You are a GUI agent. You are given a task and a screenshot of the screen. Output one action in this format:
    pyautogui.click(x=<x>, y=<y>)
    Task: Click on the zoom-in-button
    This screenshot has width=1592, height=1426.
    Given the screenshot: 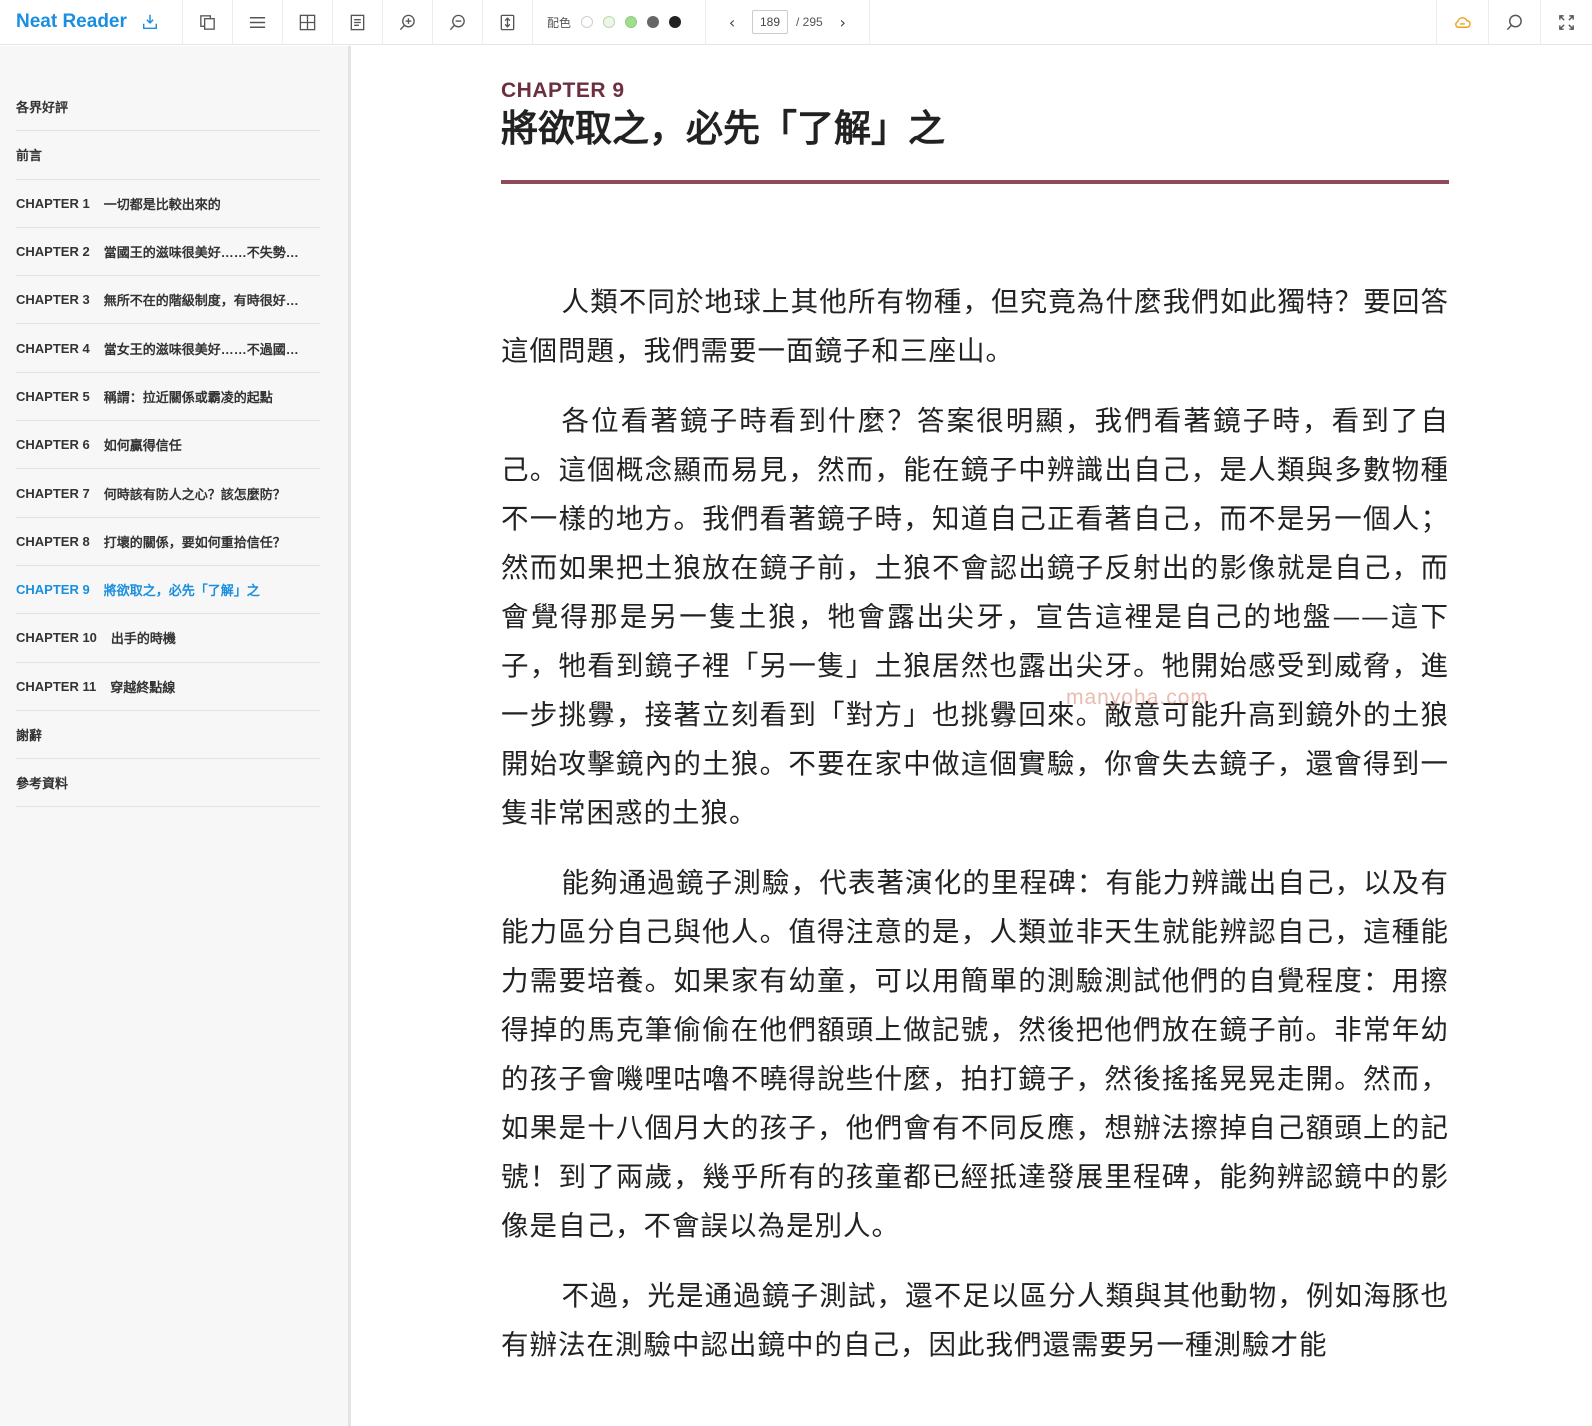 What is the action you would take?
    pyautogui.click(x=408, y=22)
    